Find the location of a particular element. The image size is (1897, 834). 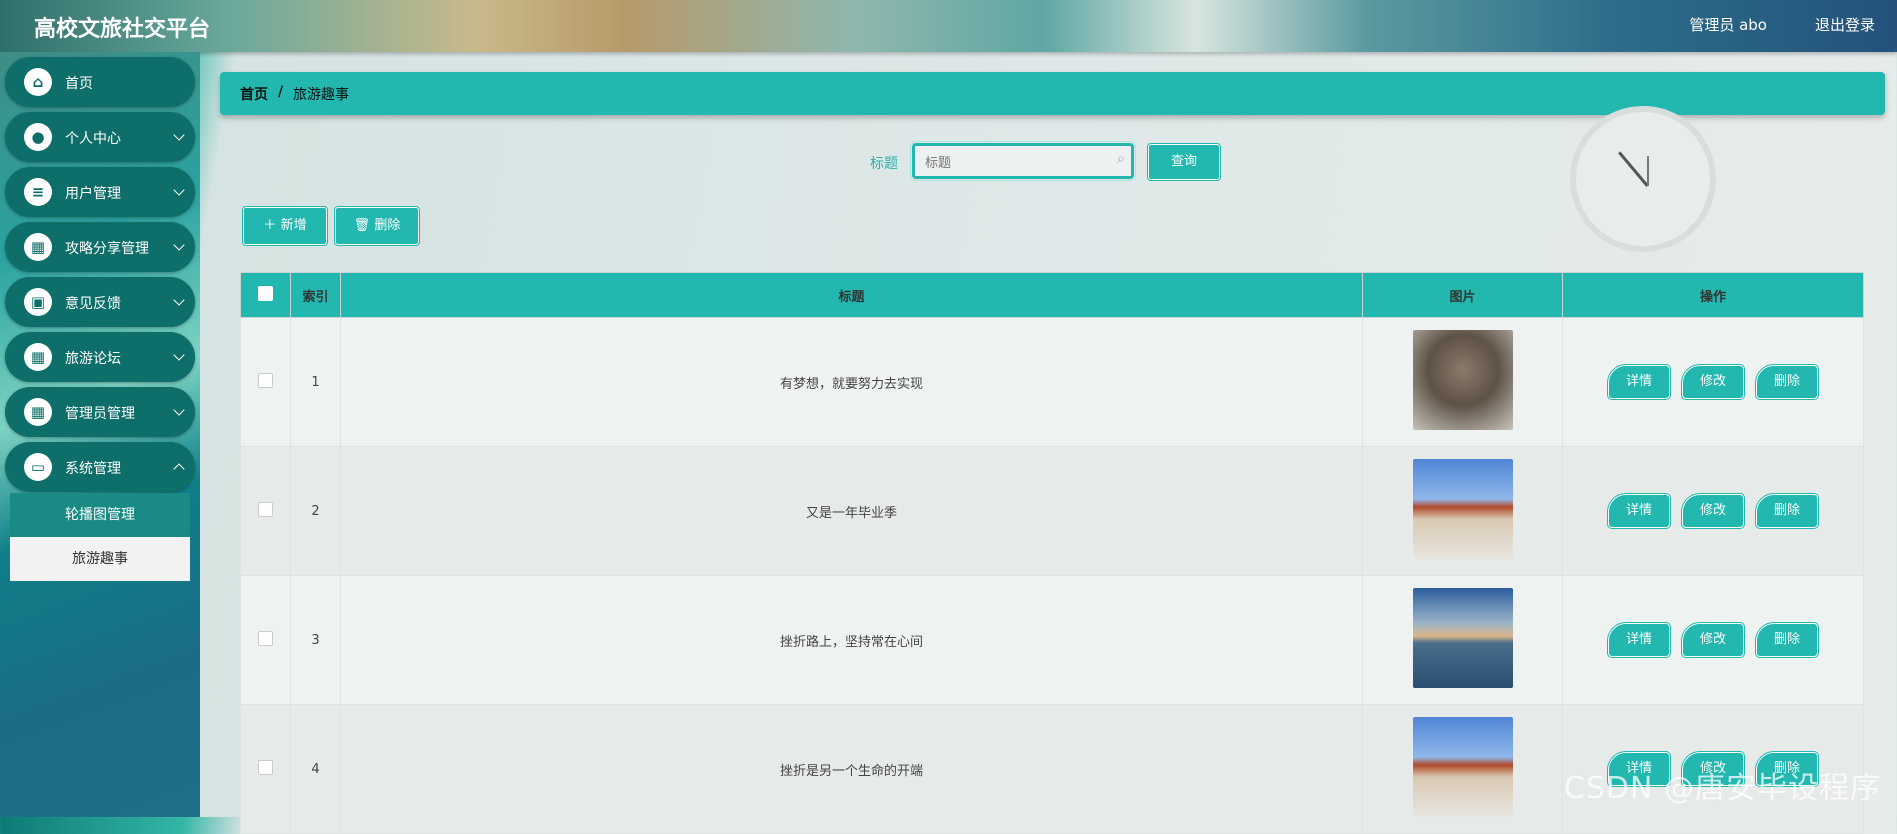

row-index: 3 is located at coordinates (315, 640).